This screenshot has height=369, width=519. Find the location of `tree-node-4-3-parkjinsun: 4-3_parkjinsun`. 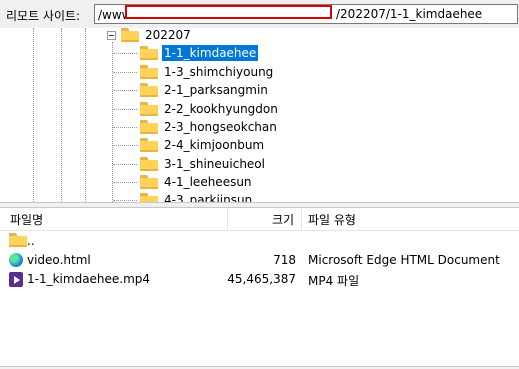

tree-node-4-3-parkjinsun: 4-3_parkjinsun is located at coordinates (197, 196).